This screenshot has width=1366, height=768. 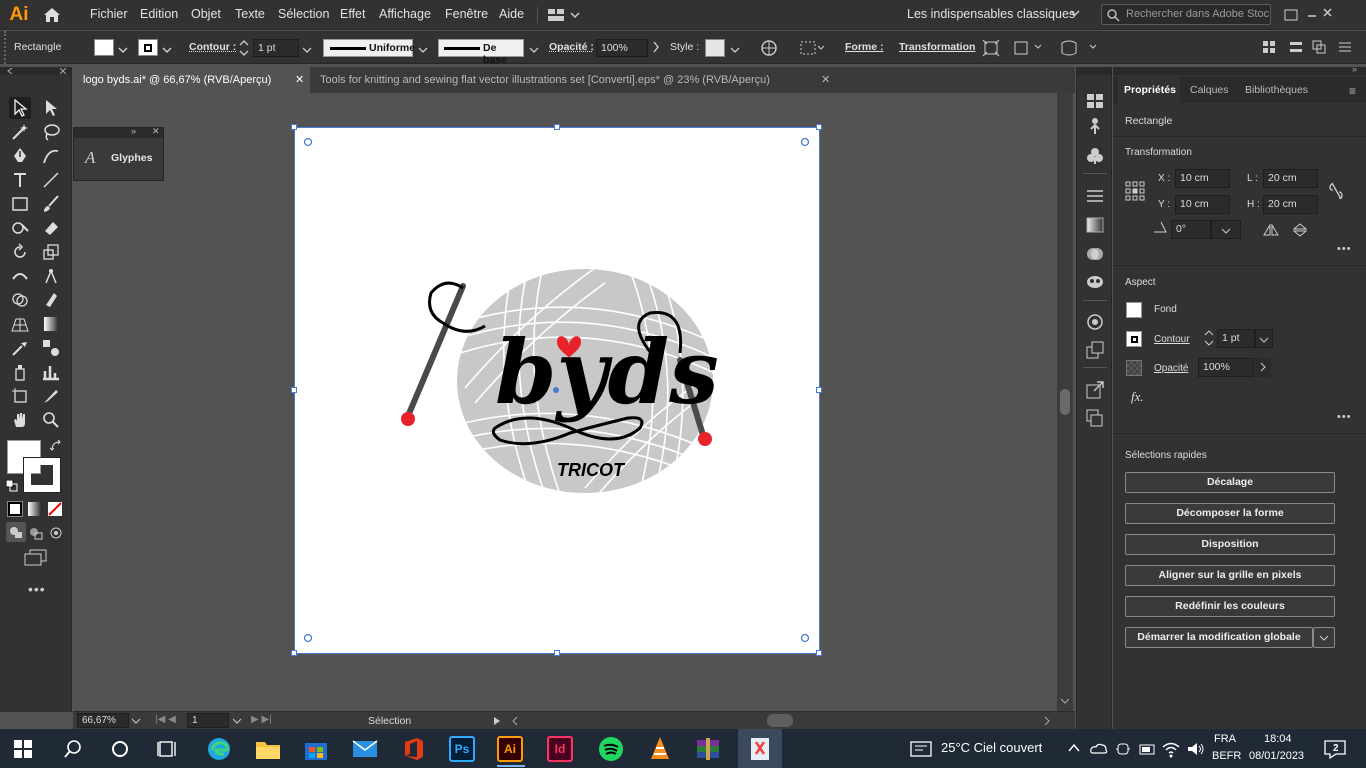 What do you see at coordinates (991, 49) in the screenshot?
I see `isolate-icon` at bounding box center [991, 49].